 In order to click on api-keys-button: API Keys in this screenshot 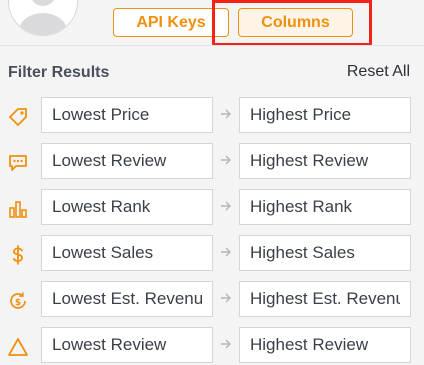, I will do `click(171, 22)`.